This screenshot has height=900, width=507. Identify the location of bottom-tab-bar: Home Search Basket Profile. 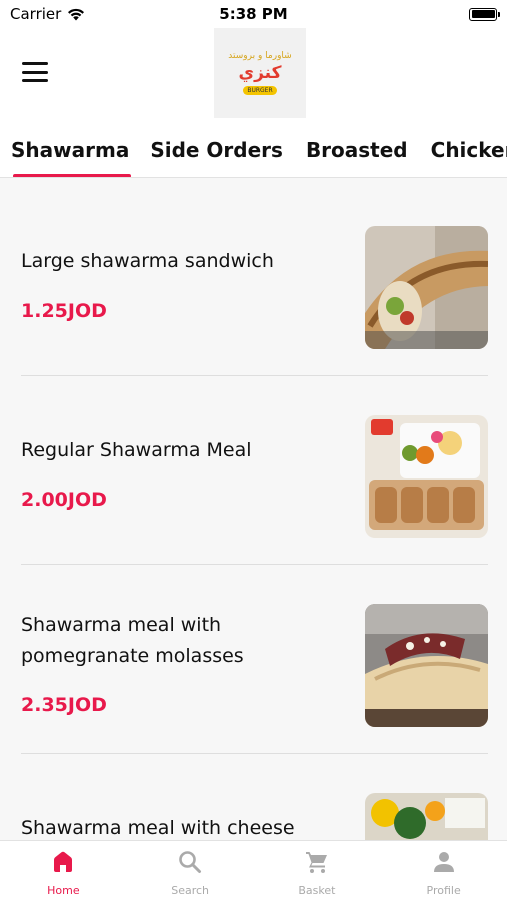
(253, 870).